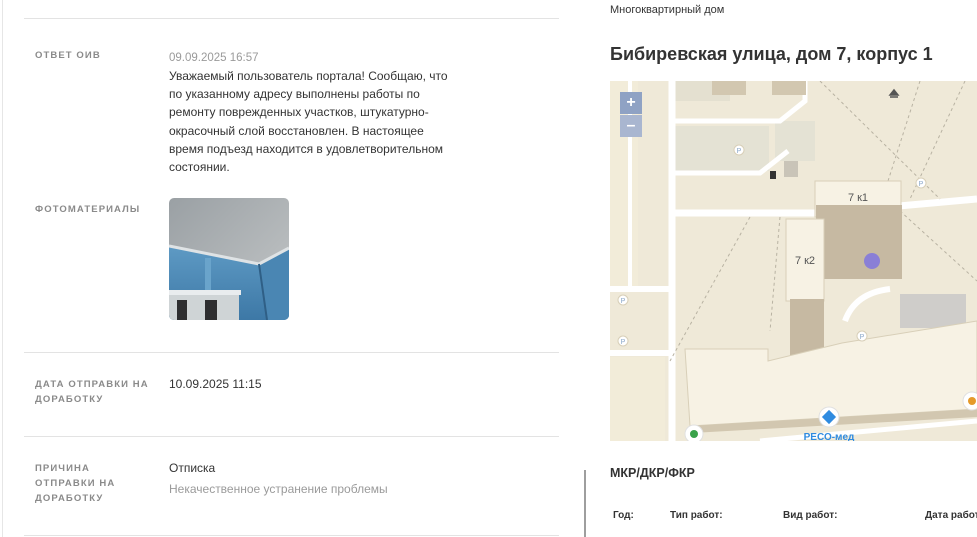  I want to click on column-header-work-kind: Вид работ:, so click(810, 515).